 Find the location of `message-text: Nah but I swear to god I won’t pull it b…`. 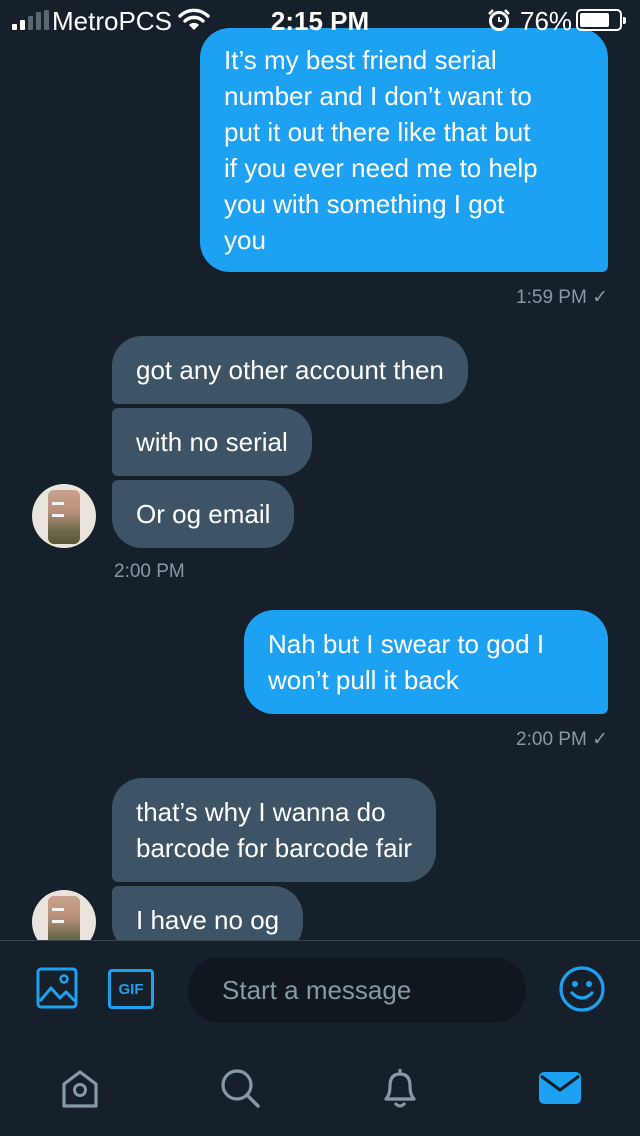

message-text: Nah but I swear to god I won’t pull it b… is located at coordinates (406, 662).